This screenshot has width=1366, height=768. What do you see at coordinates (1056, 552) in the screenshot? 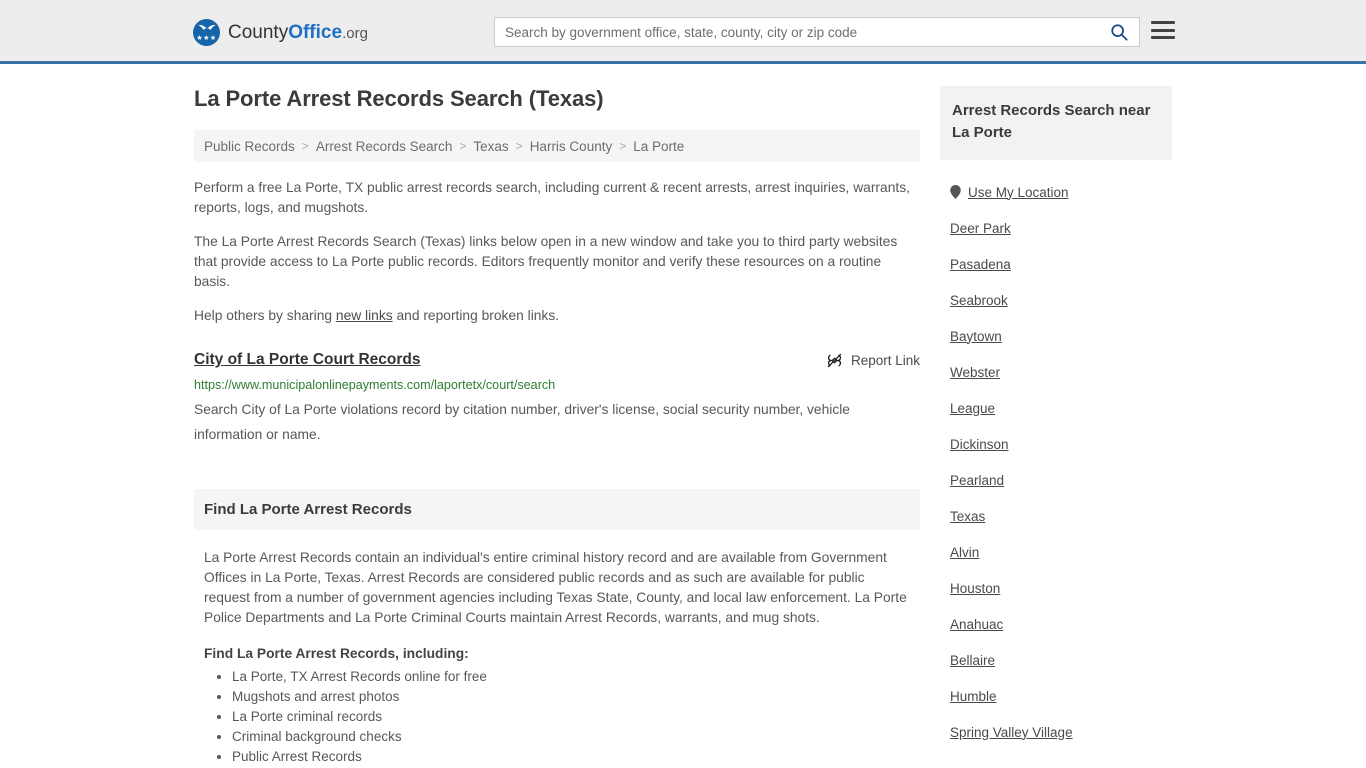
I see `sidebar-item-alvin: Alvin` at bounding box center [1056, 552].